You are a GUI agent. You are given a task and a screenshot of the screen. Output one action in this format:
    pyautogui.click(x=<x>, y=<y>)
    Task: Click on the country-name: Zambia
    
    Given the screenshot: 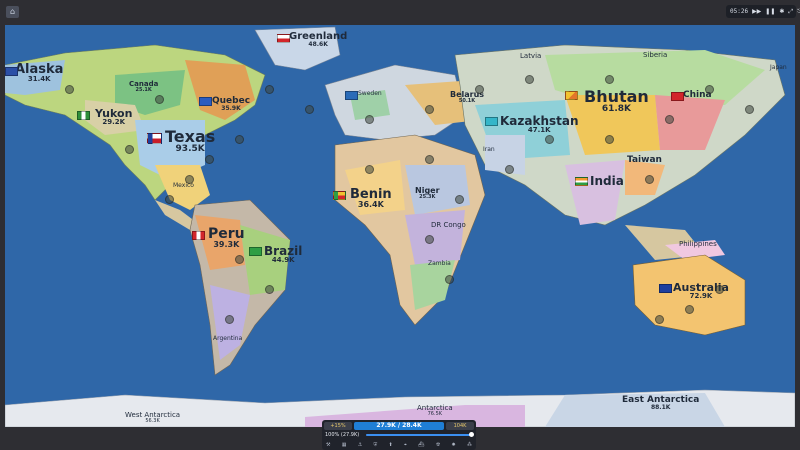 What is the action you would take?
    pyautogui.click(x=439, y=263)
    